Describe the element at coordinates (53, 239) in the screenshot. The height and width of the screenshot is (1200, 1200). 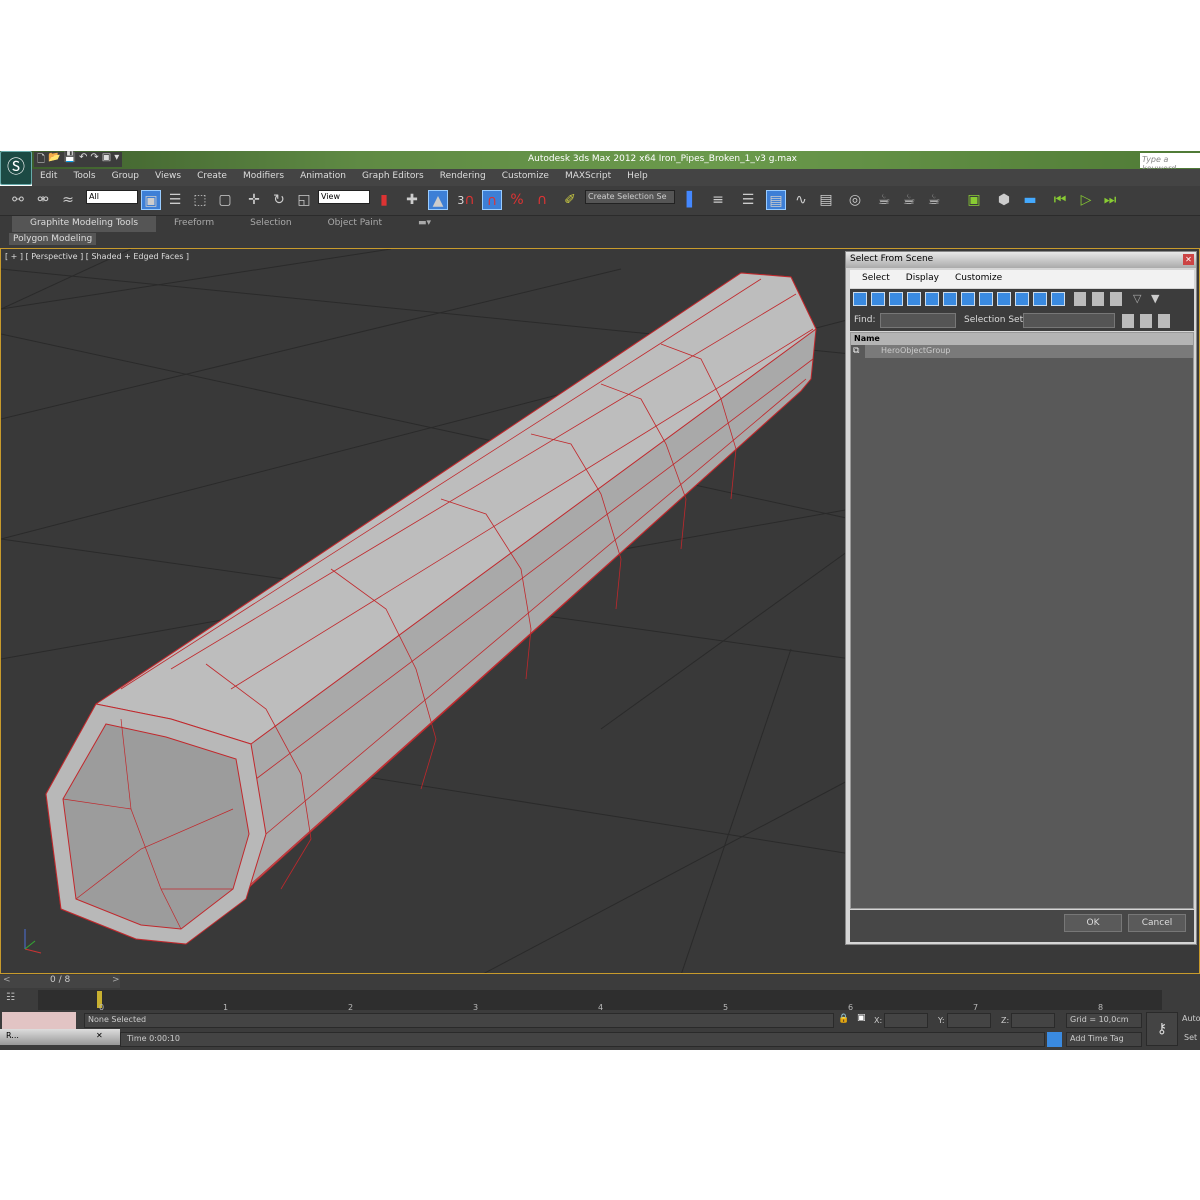
I see `polygon-modeling-panel: Polygon Modeling` at that location.